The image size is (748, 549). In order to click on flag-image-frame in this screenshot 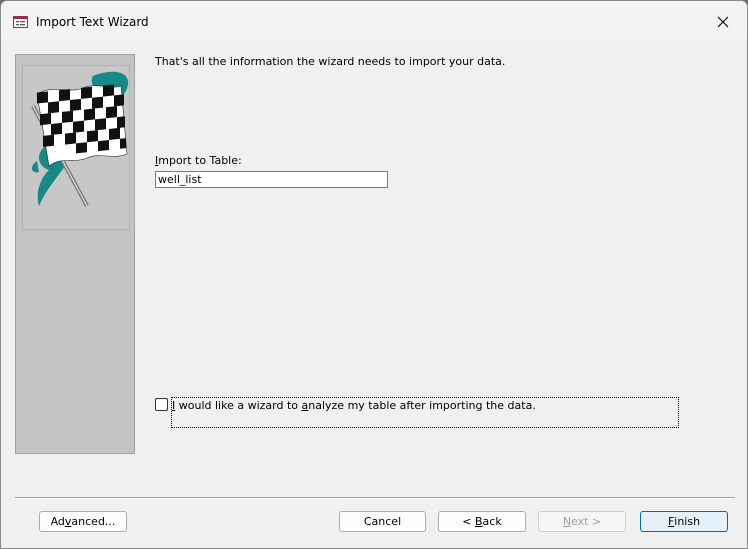, I will do `click(76, 147)`.